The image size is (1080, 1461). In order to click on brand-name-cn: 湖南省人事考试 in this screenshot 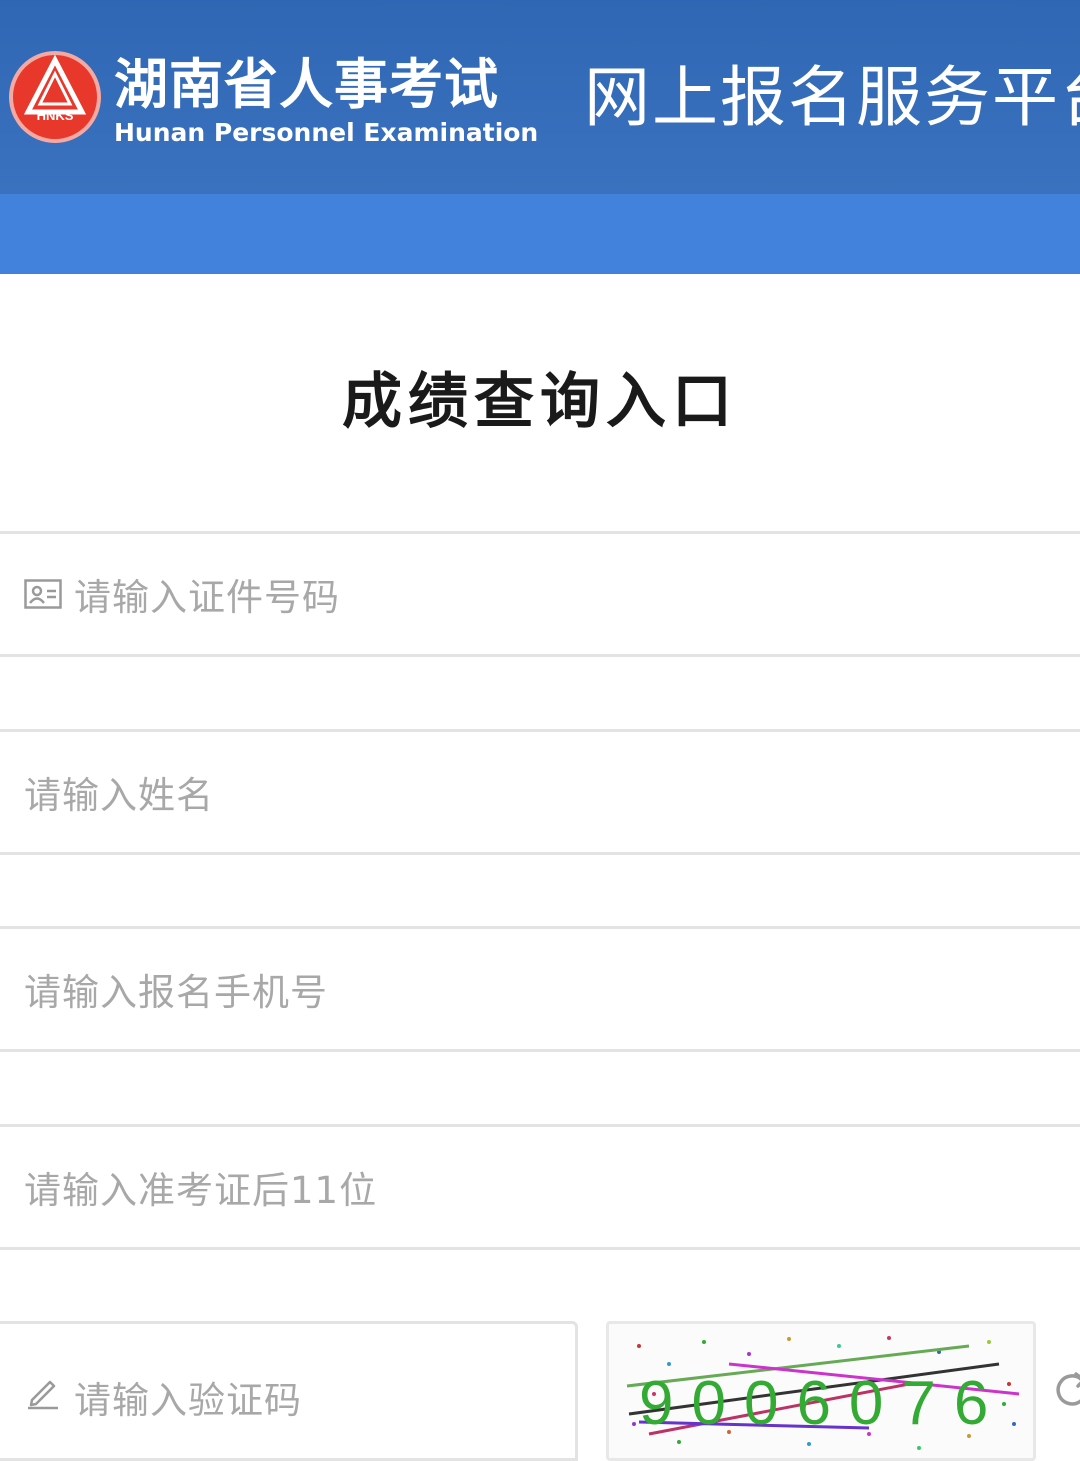, I will do `click(306, 84)`.